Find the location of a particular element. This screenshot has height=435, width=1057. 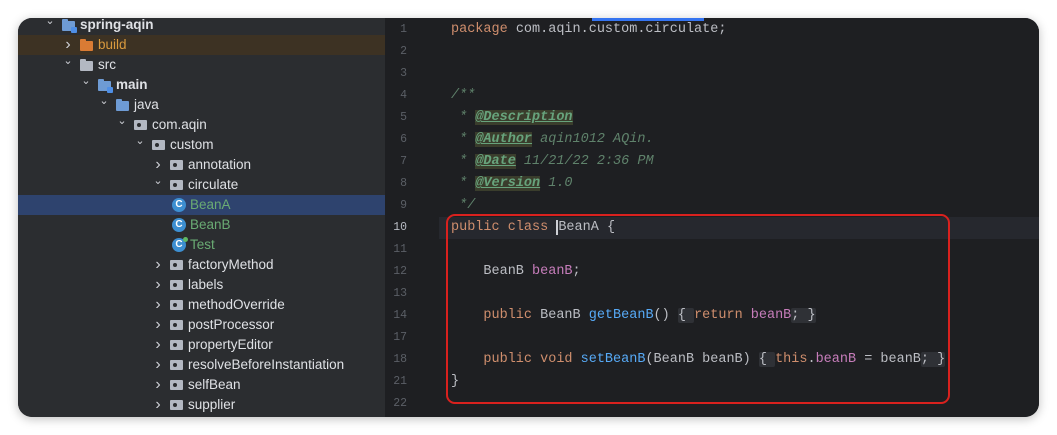

tree-item-methodoverride: › methodOverride is located at coordinates (201, 305).